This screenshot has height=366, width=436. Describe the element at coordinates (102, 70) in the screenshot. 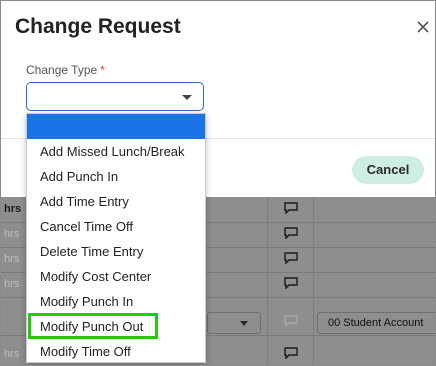

I see `required-mark: *` at that location.